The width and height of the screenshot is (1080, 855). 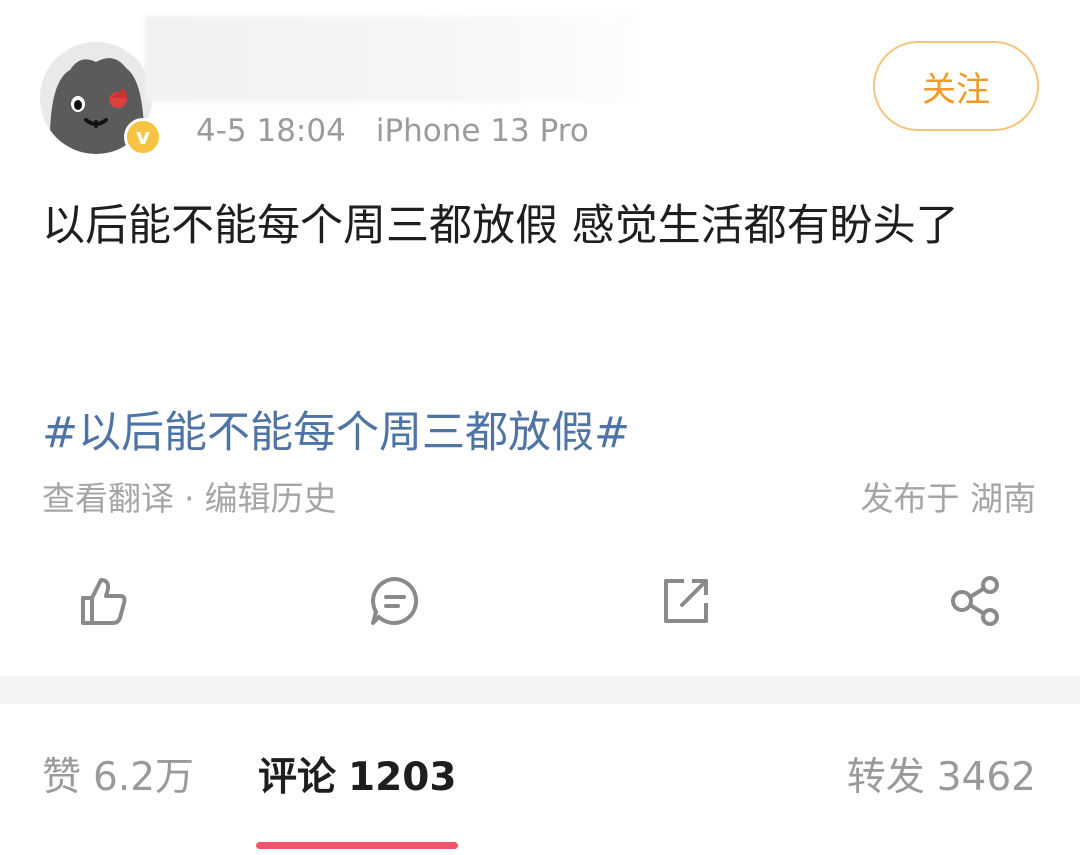 What do you see at coordinates (540, 690) in the screenshot?
I see `section-divider` at bounding box center [540, 690].